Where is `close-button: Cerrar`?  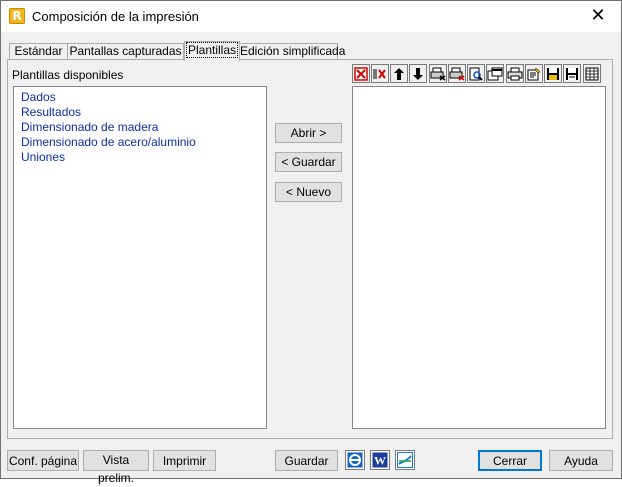
close-button: Cerrar is located at coordinates (510, 460).